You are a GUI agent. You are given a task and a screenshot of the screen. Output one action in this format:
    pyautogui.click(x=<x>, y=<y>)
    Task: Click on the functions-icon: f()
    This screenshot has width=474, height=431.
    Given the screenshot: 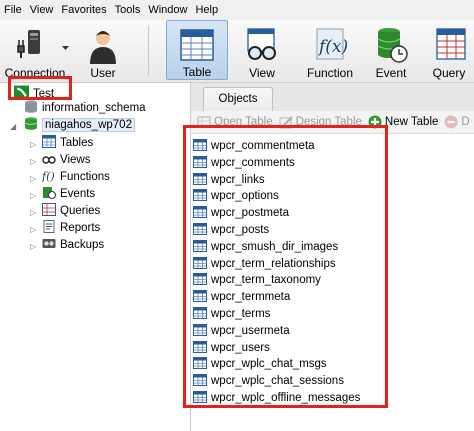 What is the action you would take?
    pyautogui.click(x=48, y=176)
    